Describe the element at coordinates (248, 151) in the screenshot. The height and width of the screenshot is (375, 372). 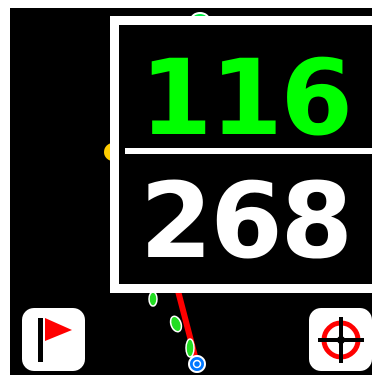
I see `readout-divider` at that location.